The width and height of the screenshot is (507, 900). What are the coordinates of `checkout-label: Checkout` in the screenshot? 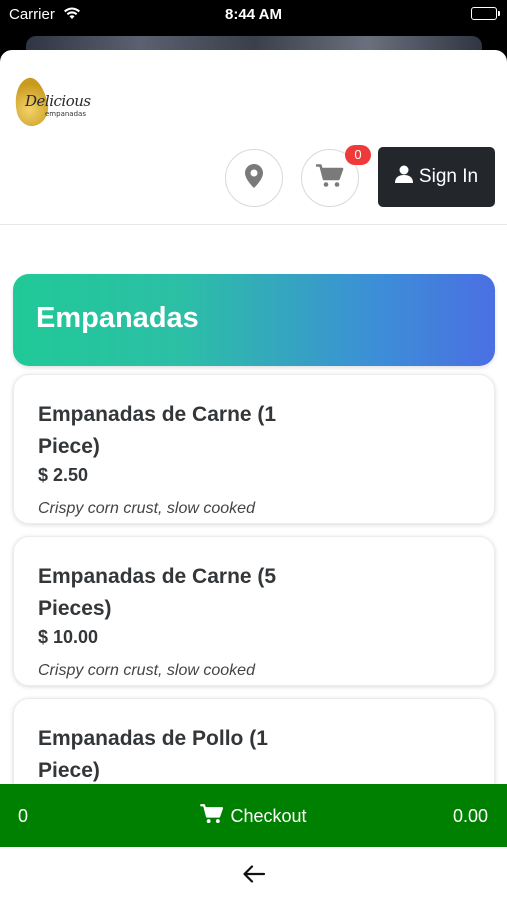 It's located at (268, 816).